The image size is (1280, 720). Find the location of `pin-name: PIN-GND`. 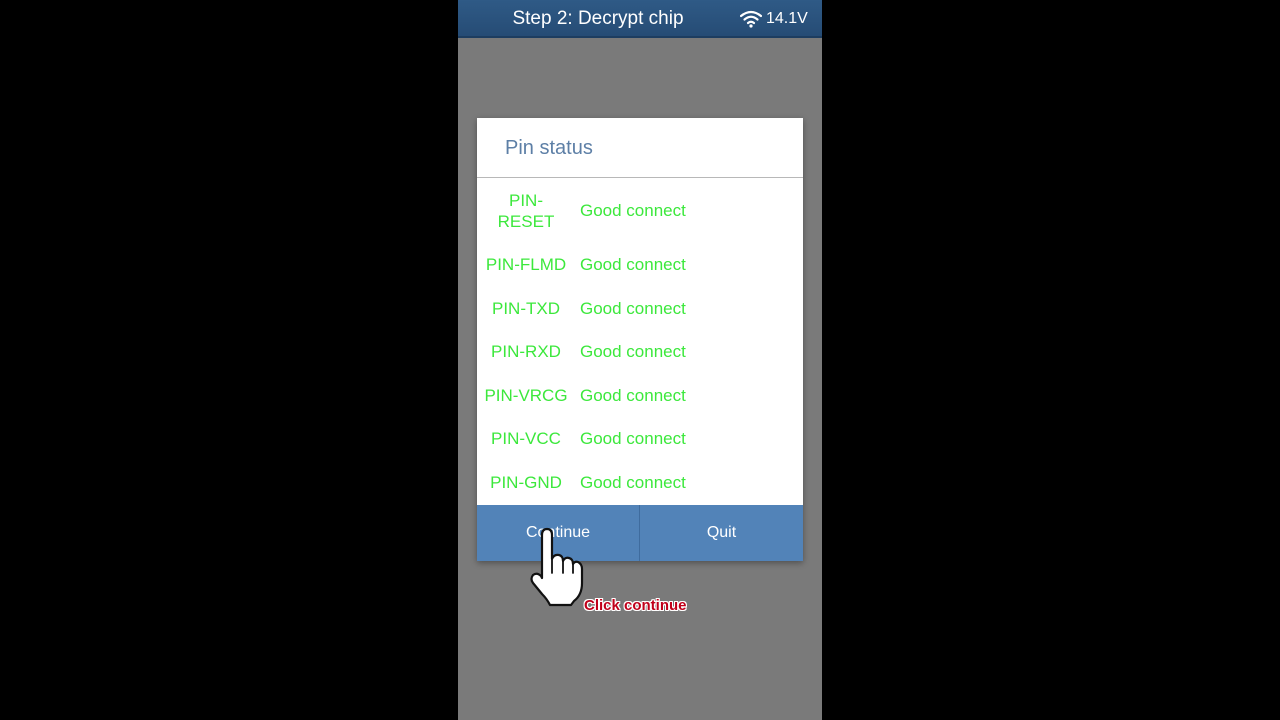

pin-name: PIN-GND is located at coordinates (526, 482).